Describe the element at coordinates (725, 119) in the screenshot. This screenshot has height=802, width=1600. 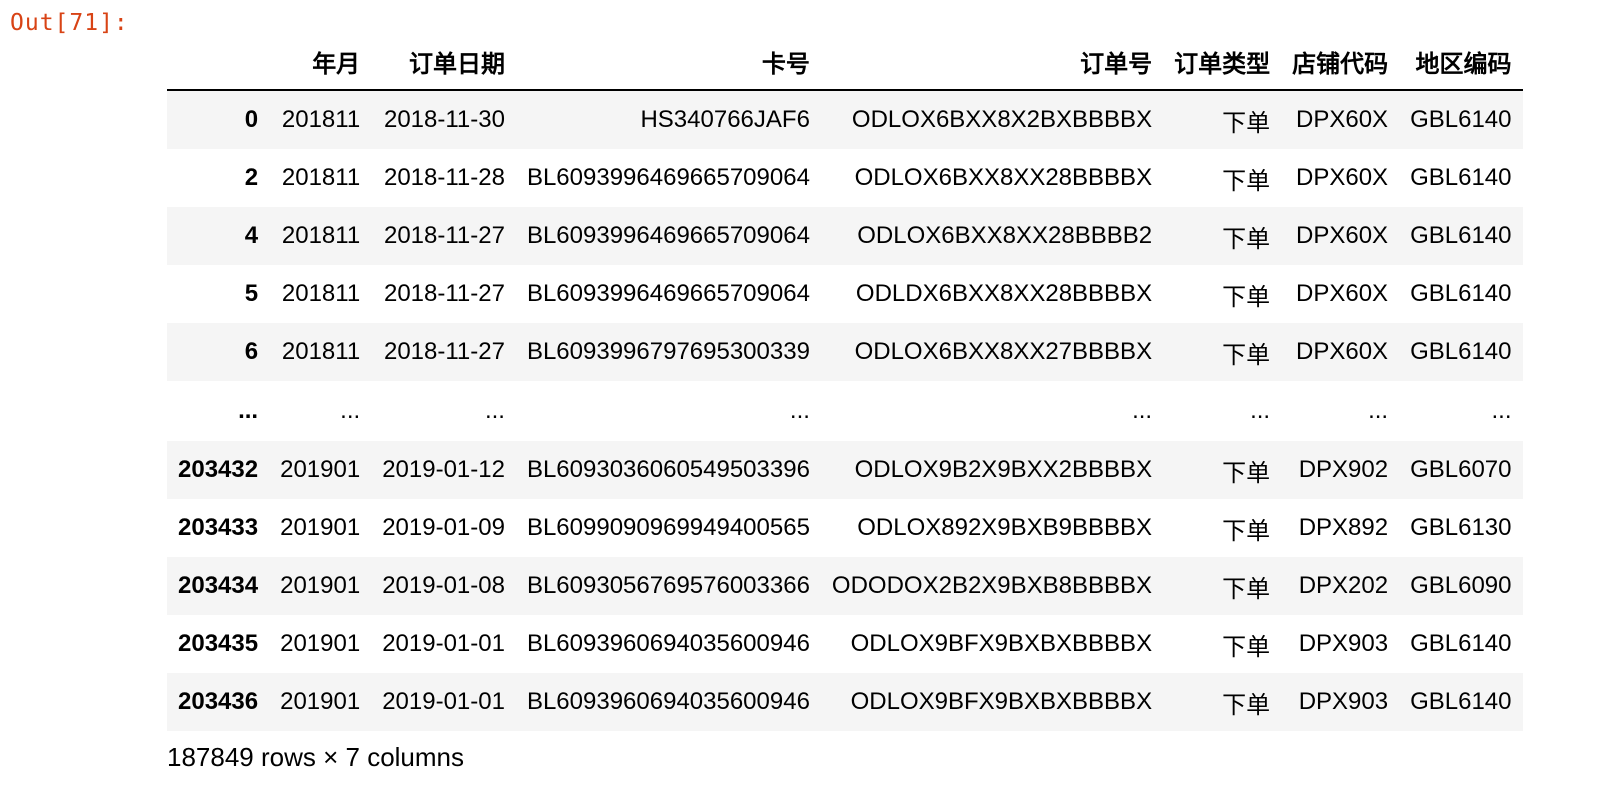
I see `table-cell: HS340766JAF6` at that location.